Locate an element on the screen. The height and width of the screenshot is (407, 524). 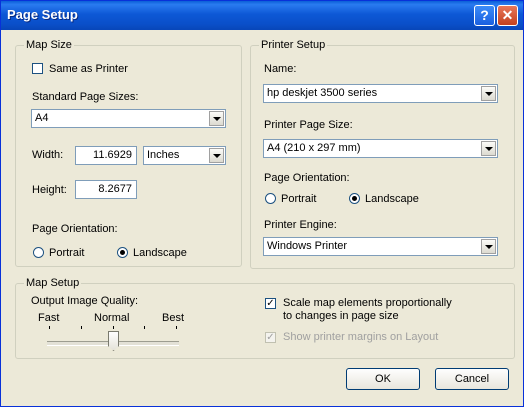
printer-engine-value: Windows Printer is located at coordinates (307, 246).